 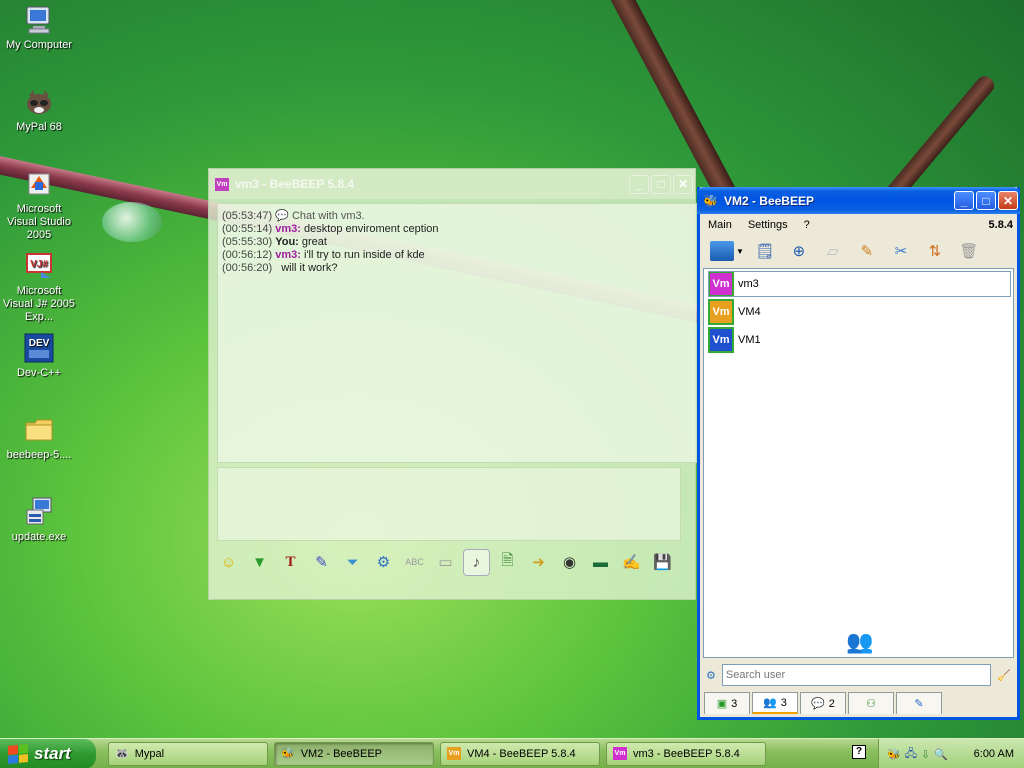 What do you see at coordinates (39, 356) in the screenshot?
I see `desktop-icon-devcpp: DEV Dev-C++` at bounding box center [39, 356].